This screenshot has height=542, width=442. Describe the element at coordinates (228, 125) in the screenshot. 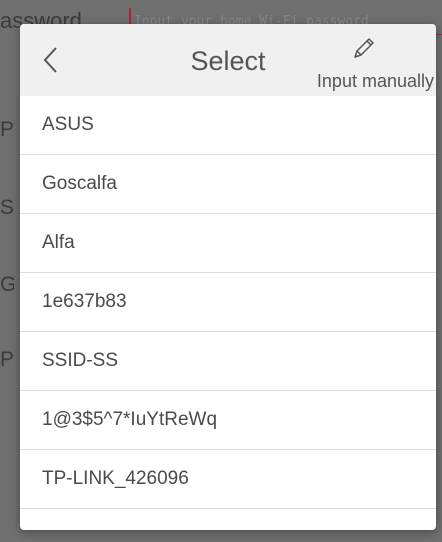

I see `network-item: ASUS` at that location.